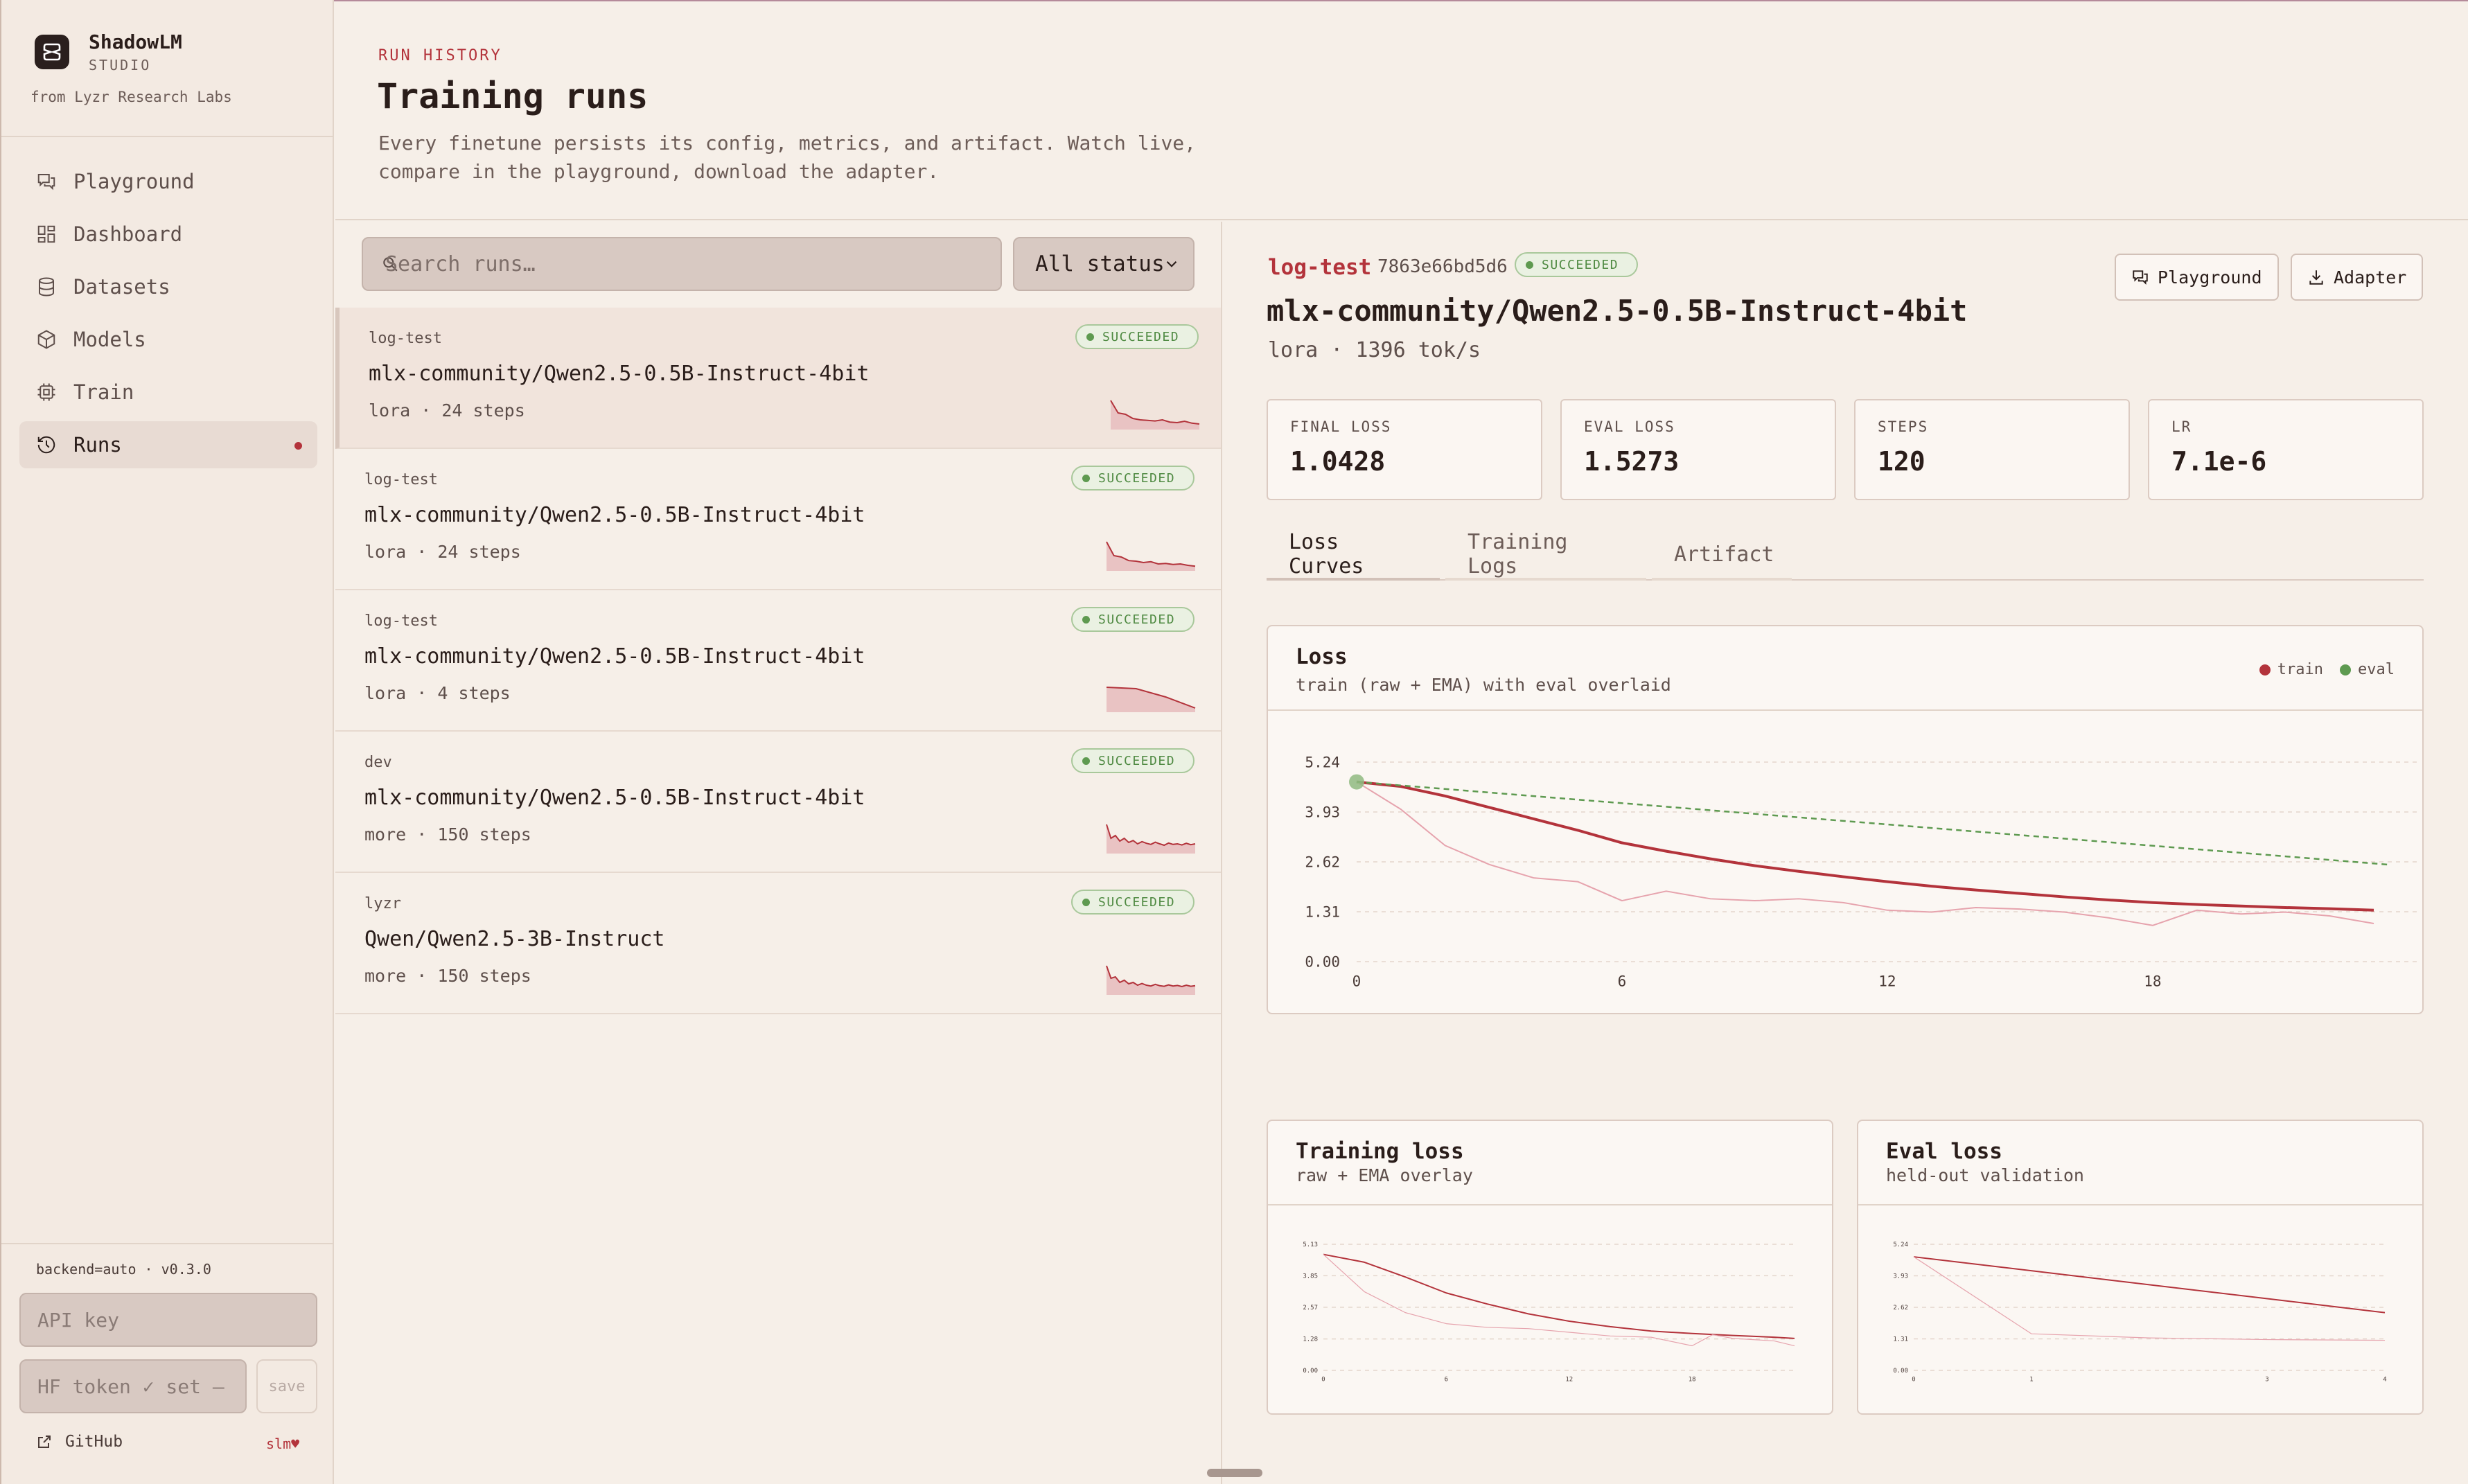 This screenshot has height=1484, width=2468. What do you see at coordinates (1992, 449) in the screenshot?
I see `stat-steps: STEPS 120` at bounding box center [1992, 449].